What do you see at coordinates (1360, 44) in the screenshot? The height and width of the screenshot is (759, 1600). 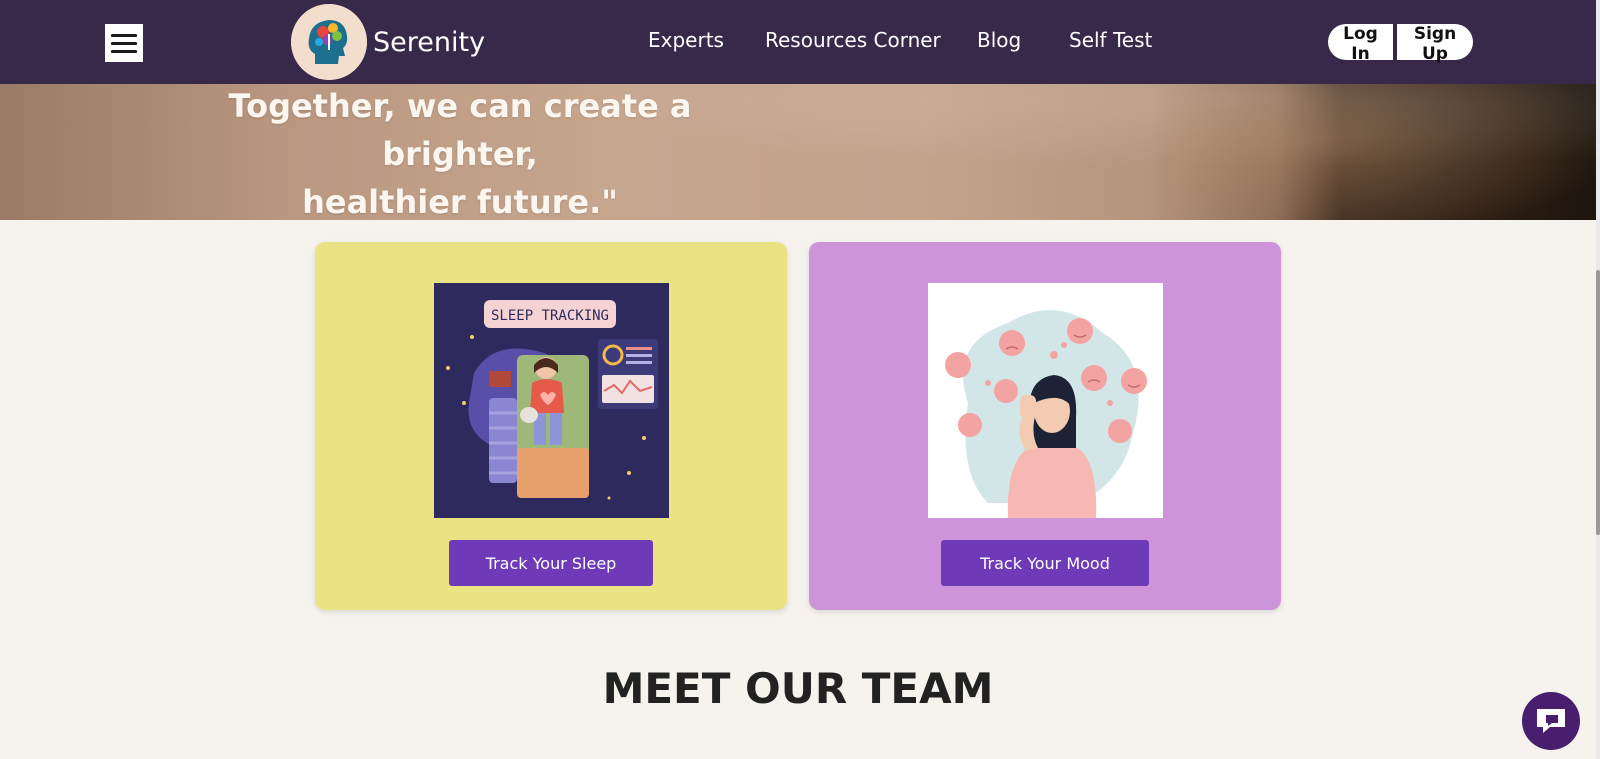 I see `login-button: Log In` at bounding box center [1360, 44].